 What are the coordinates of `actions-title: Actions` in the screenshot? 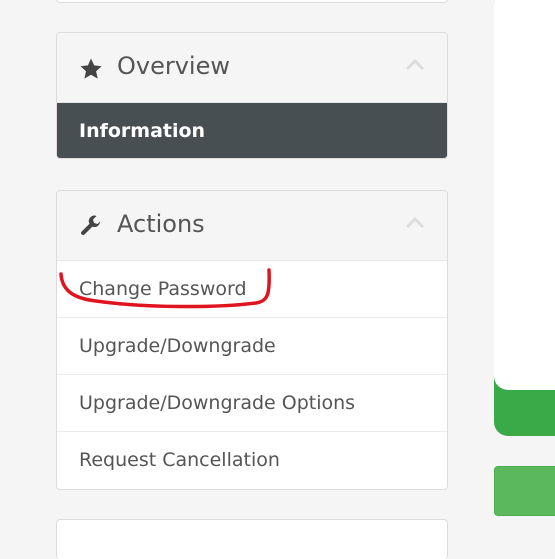 It's located at (161, 224).